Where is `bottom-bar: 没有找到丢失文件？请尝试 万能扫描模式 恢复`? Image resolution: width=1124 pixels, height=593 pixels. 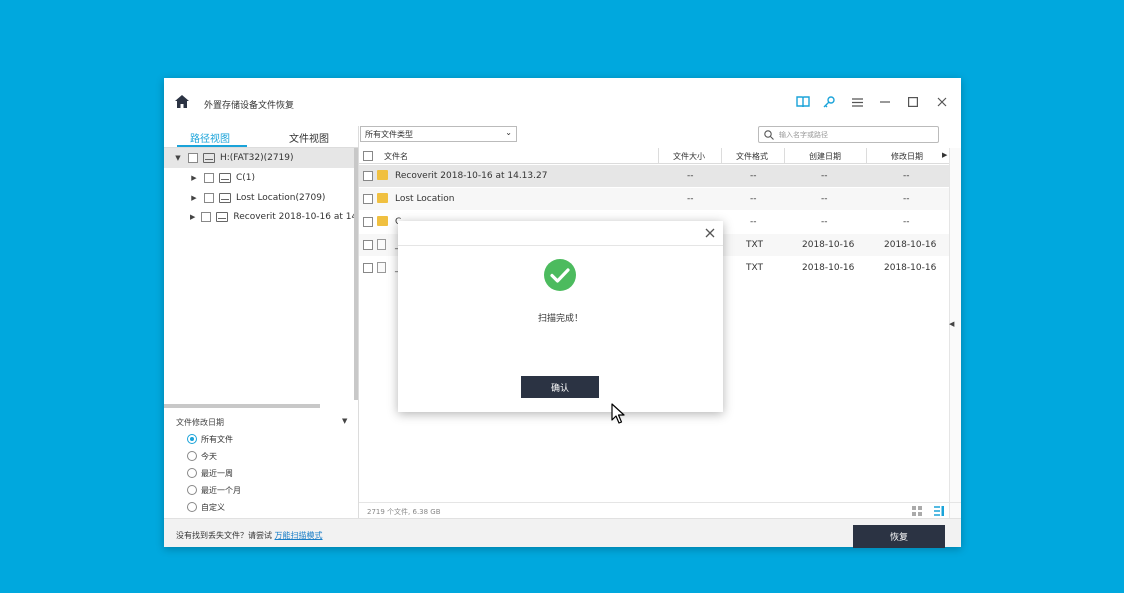
bottom-bar: 没有找到丢失文件？请尝试 万能扫描模式 恢复 is located at coordinates (562, 533).